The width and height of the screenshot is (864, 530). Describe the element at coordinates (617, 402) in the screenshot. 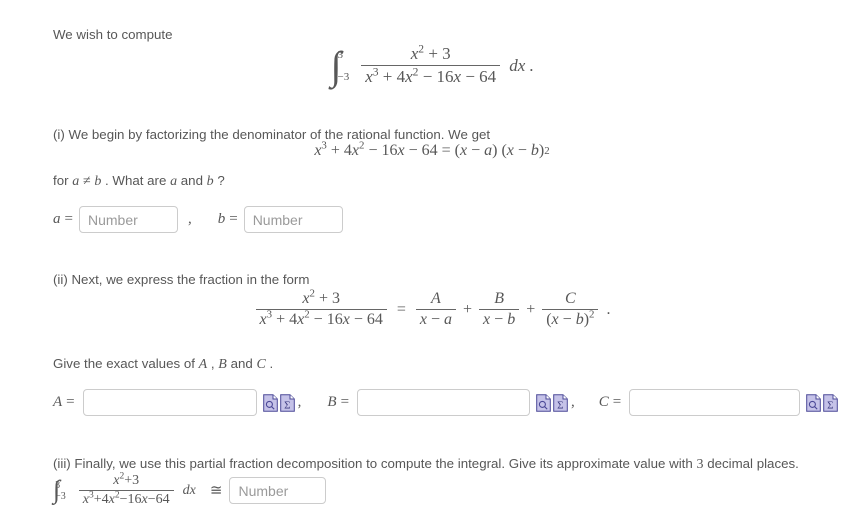

I see `equals-C: =` at that location.